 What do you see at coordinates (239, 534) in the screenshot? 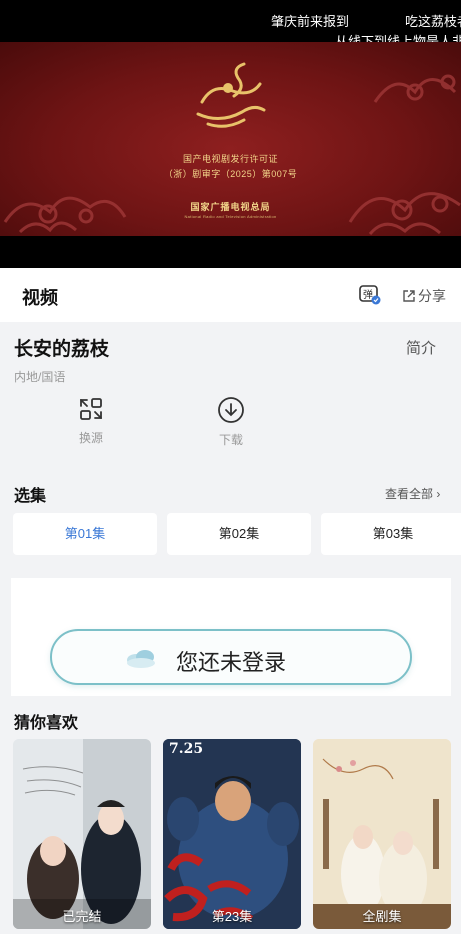
I see `episode-item: 第02集` at bounding box center [239, 534].